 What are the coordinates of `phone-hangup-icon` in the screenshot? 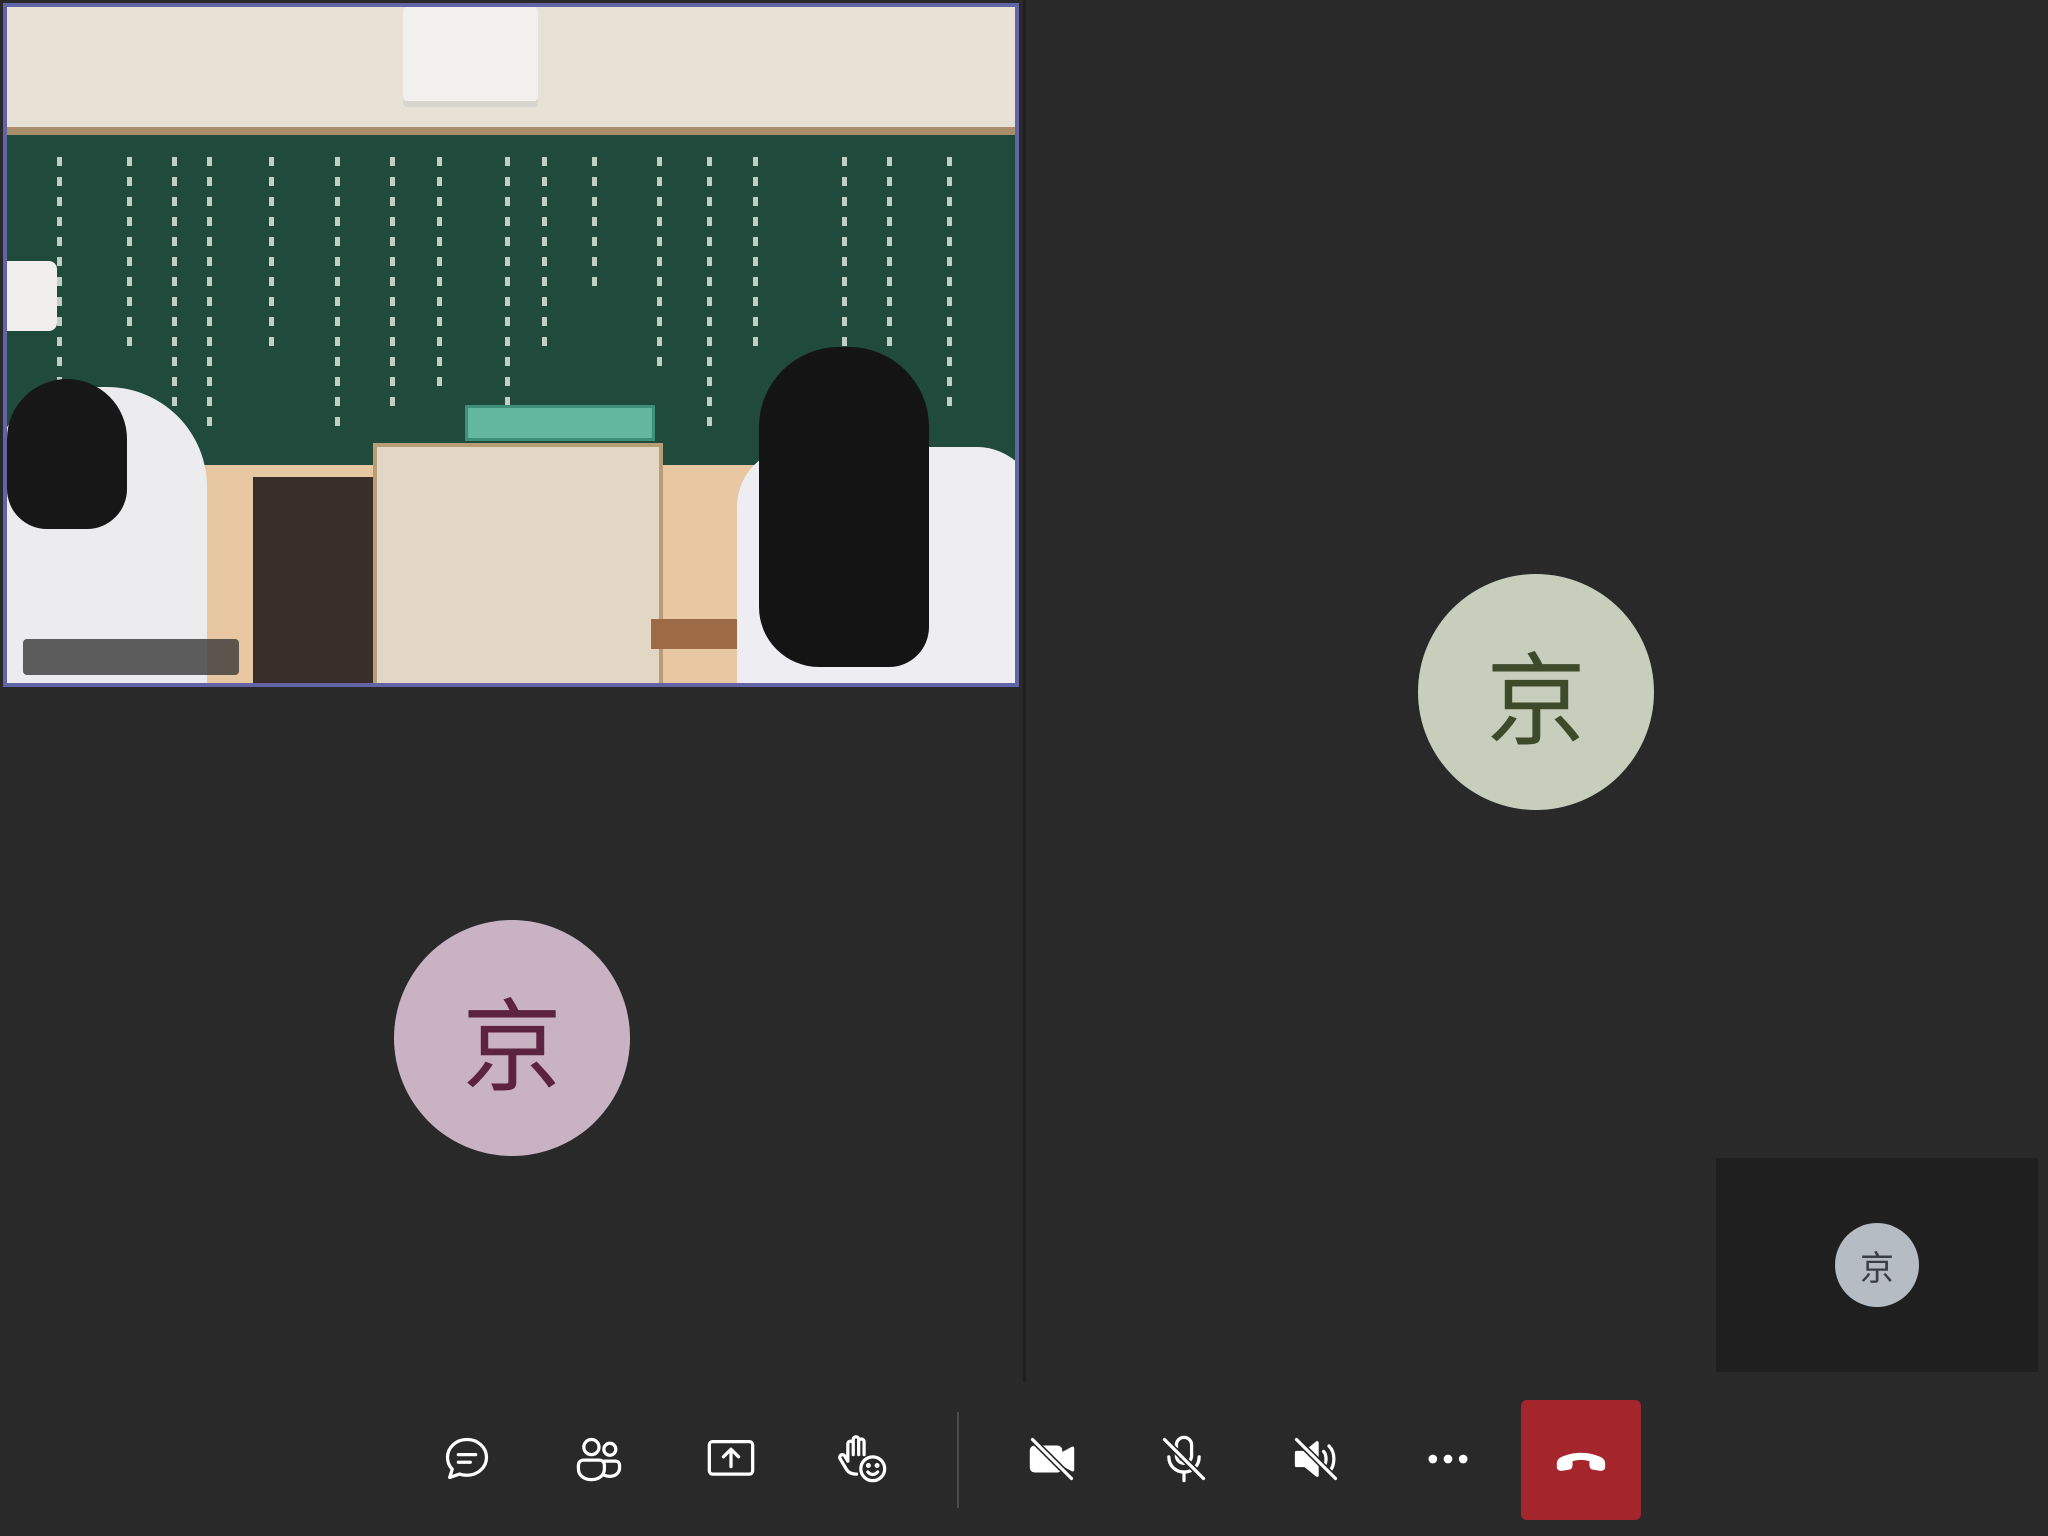 It's located at (1581, 1461).